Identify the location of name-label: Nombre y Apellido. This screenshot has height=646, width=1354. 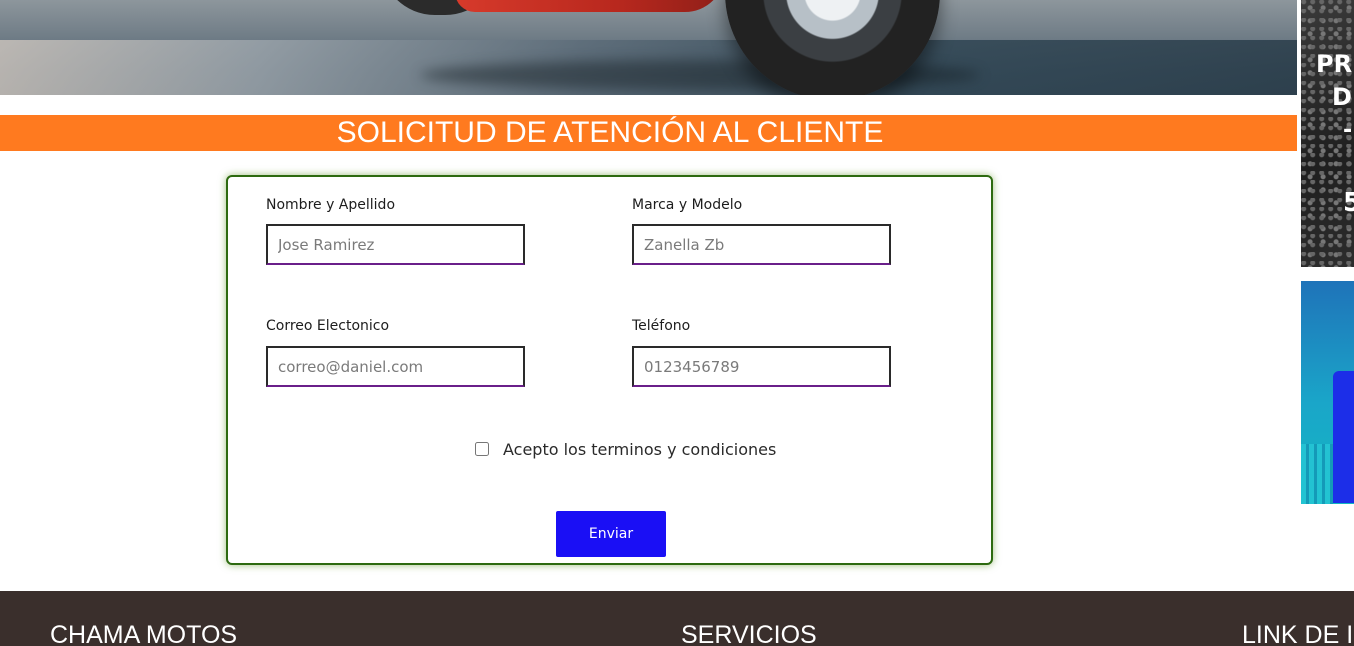
(331, 205).